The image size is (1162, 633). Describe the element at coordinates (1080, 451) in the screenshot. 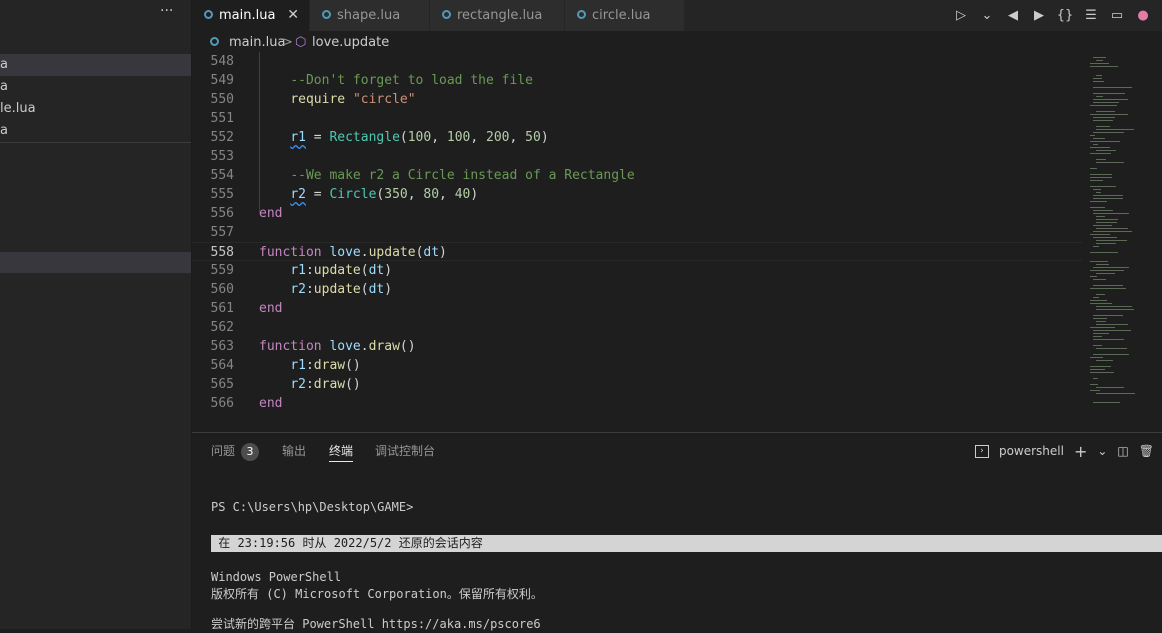

I see `plus-icon: +` at that location.